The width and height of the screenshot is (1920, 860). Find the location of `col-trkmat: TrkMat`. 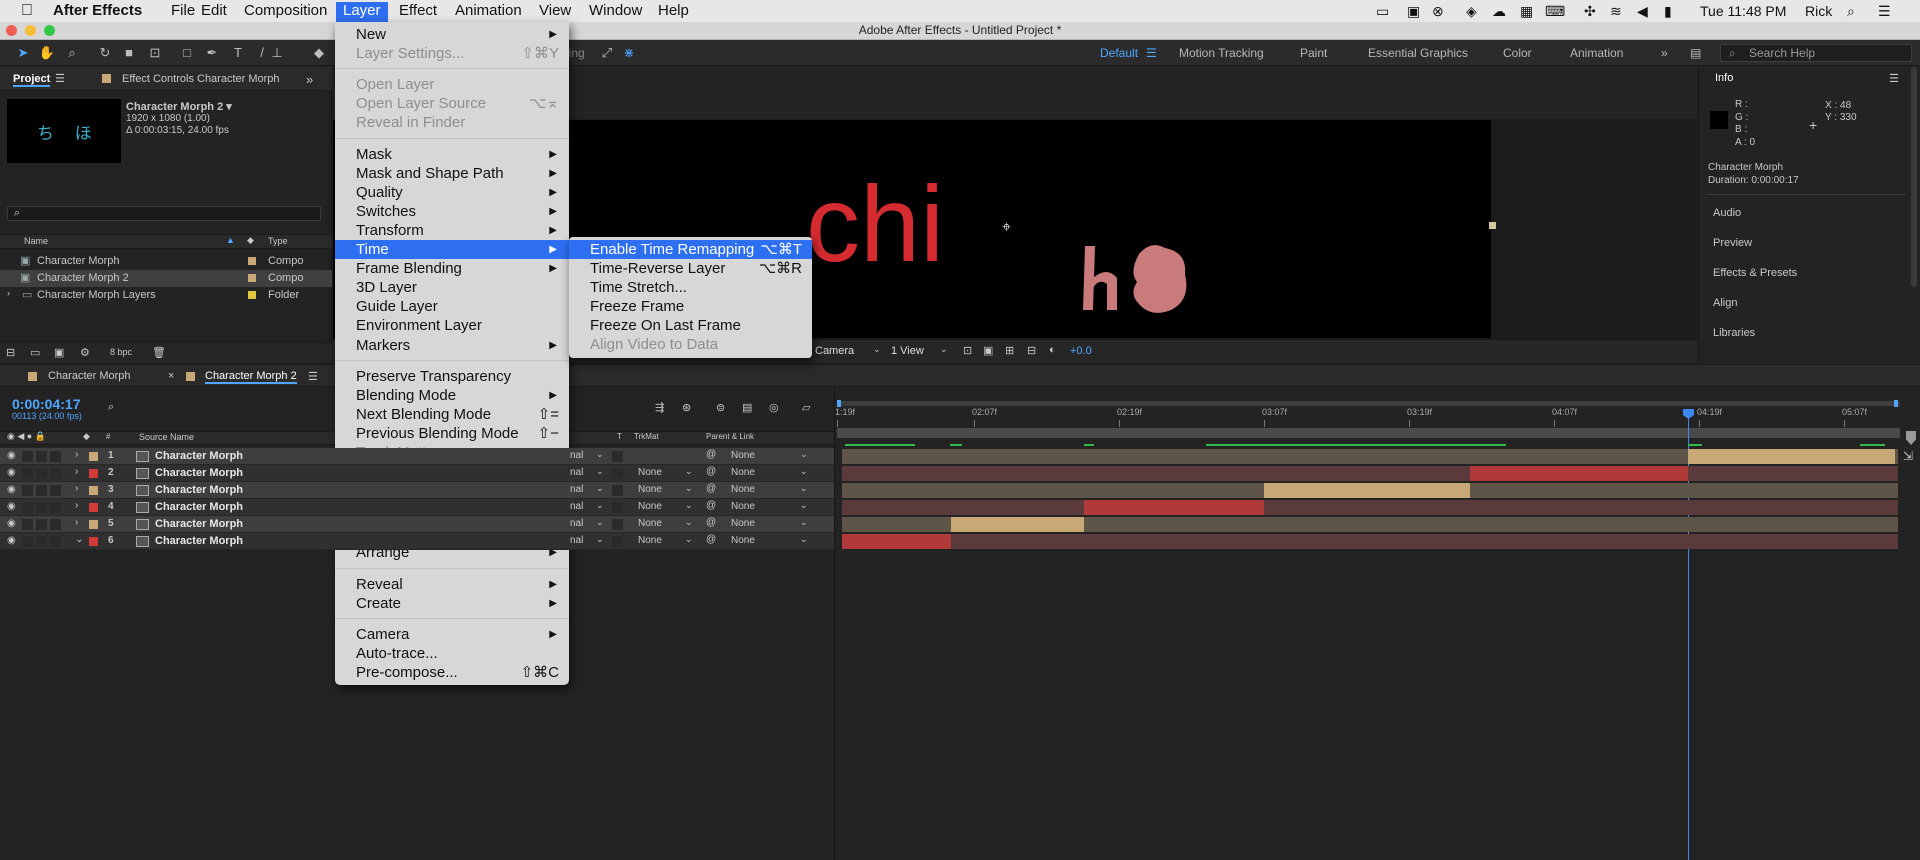

col-trkmat: TrkMat is located at coordinates (646, 436).